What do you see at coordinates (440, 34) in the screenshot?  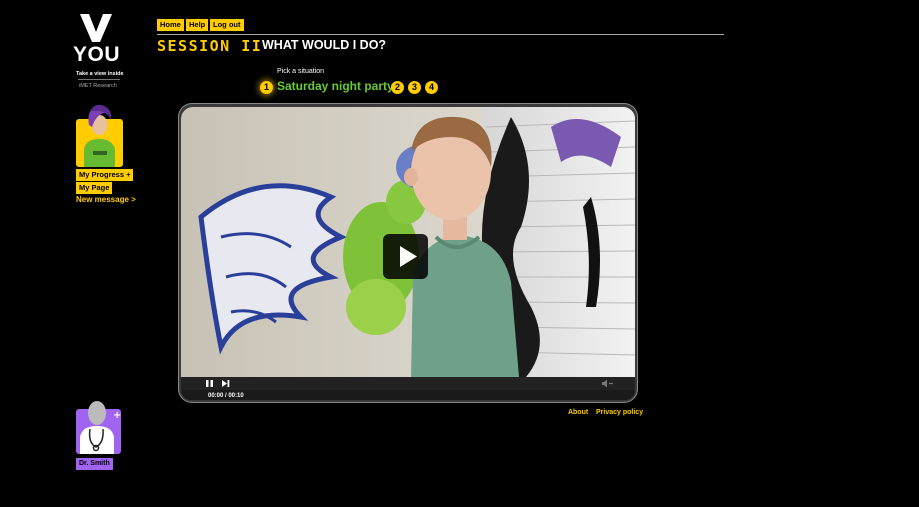 I see `header-rule` at bounding box center [440, 34].